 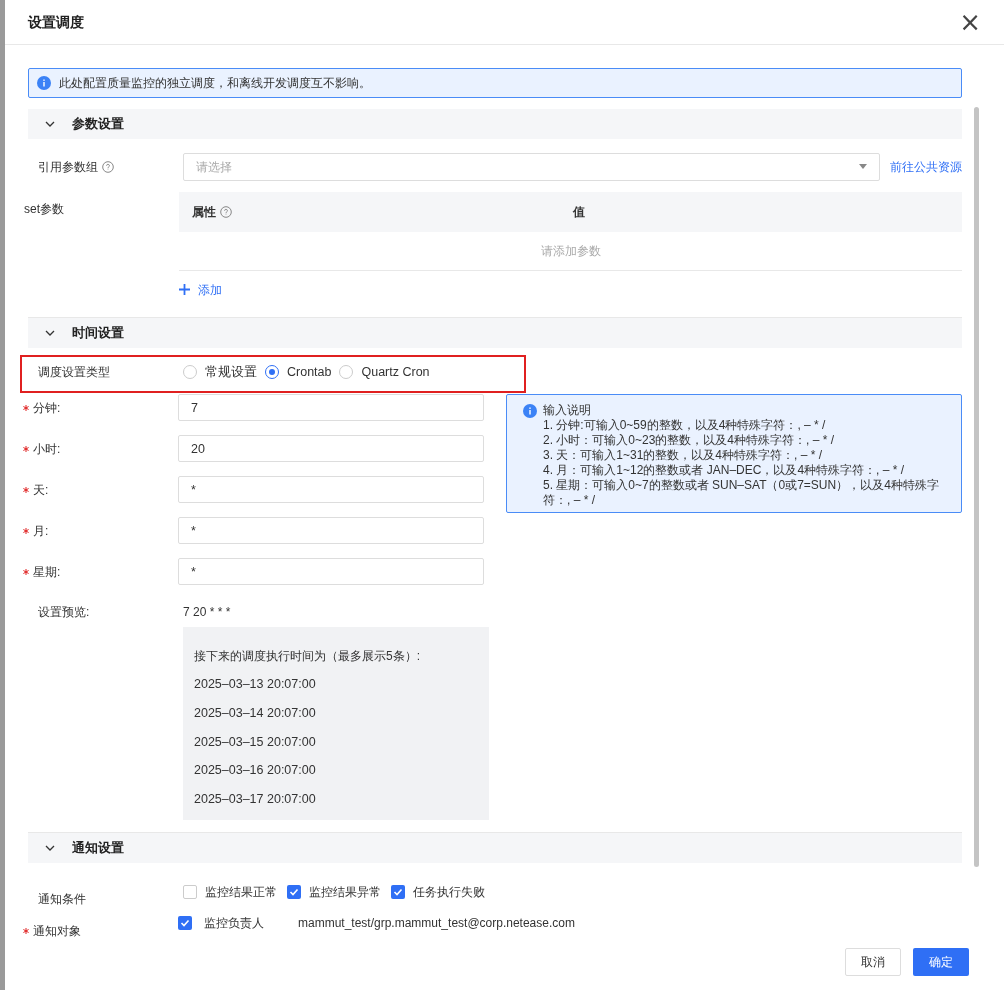 What do you see at coordinates (255, 742) in the screenshot?
I see `run-time: 2025–03–15 20:07:00` at bounding box center [255, 742].